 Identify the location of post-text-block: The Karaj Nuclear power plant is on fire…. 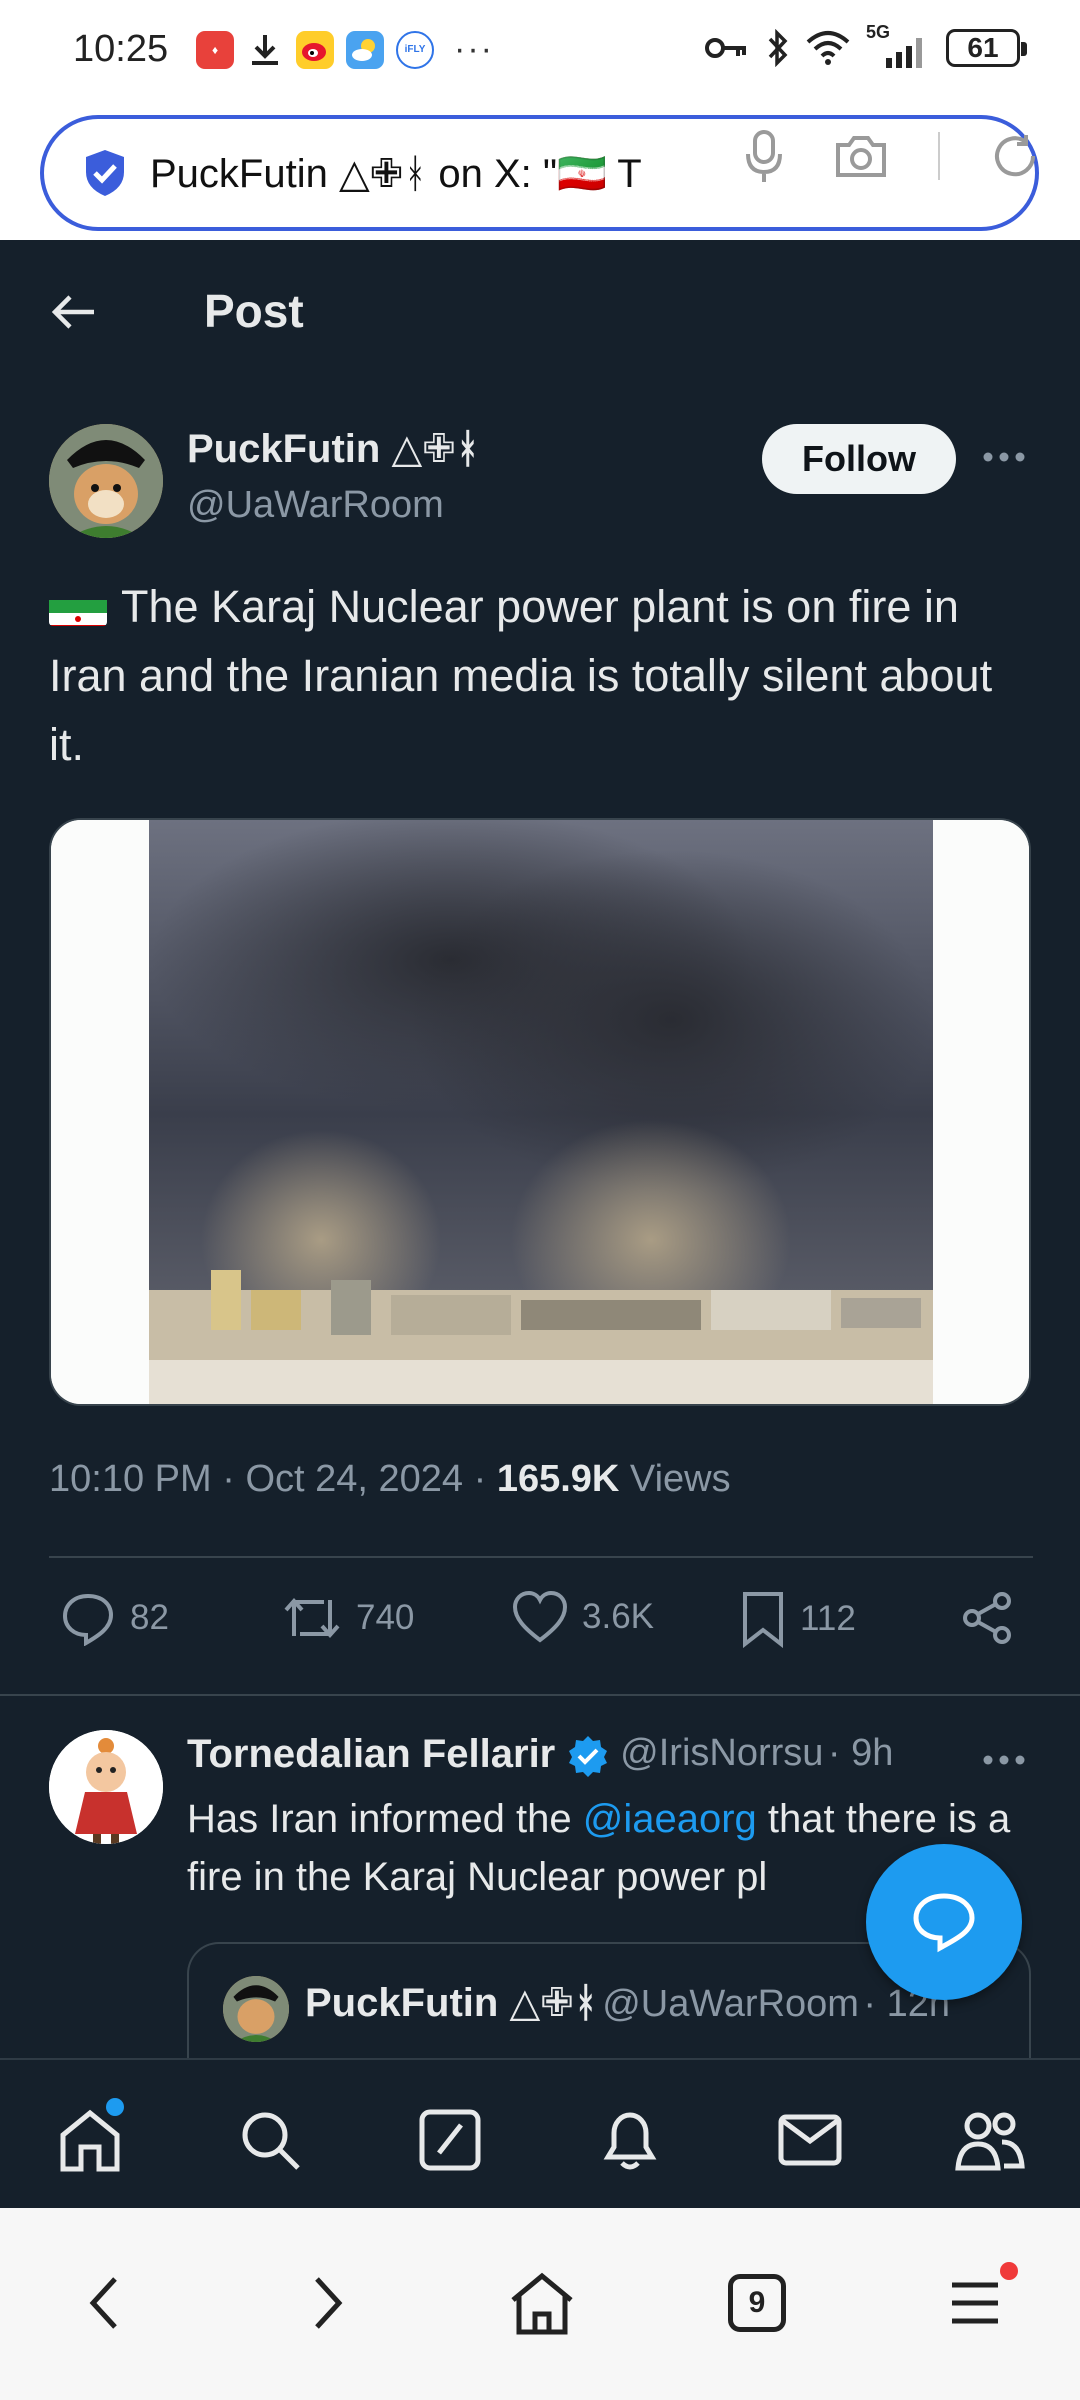
(544, 675).